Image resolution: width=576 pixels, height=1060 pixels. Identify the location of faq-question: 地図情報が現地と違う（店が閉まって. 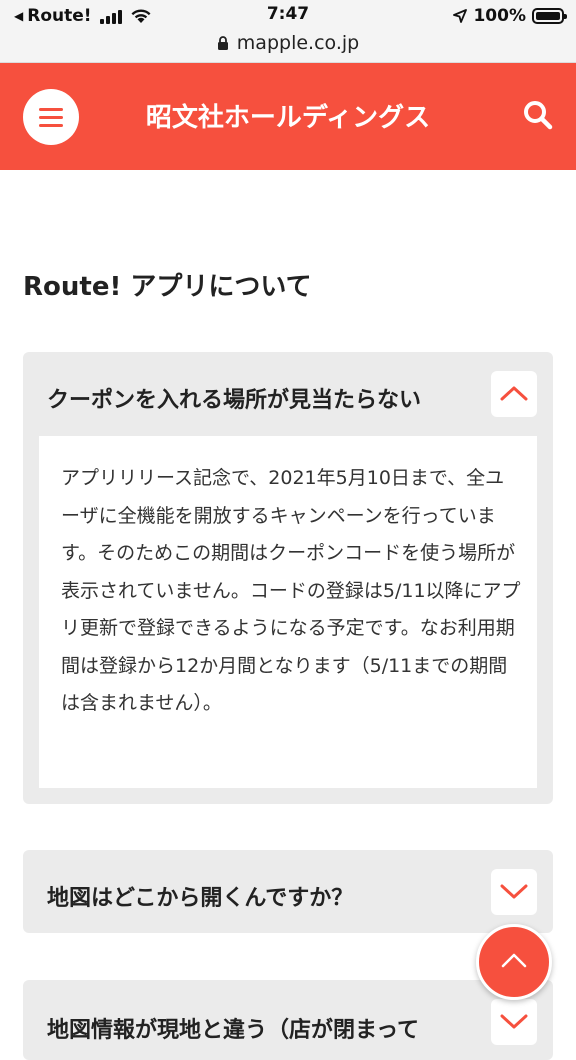
(262, 1028).